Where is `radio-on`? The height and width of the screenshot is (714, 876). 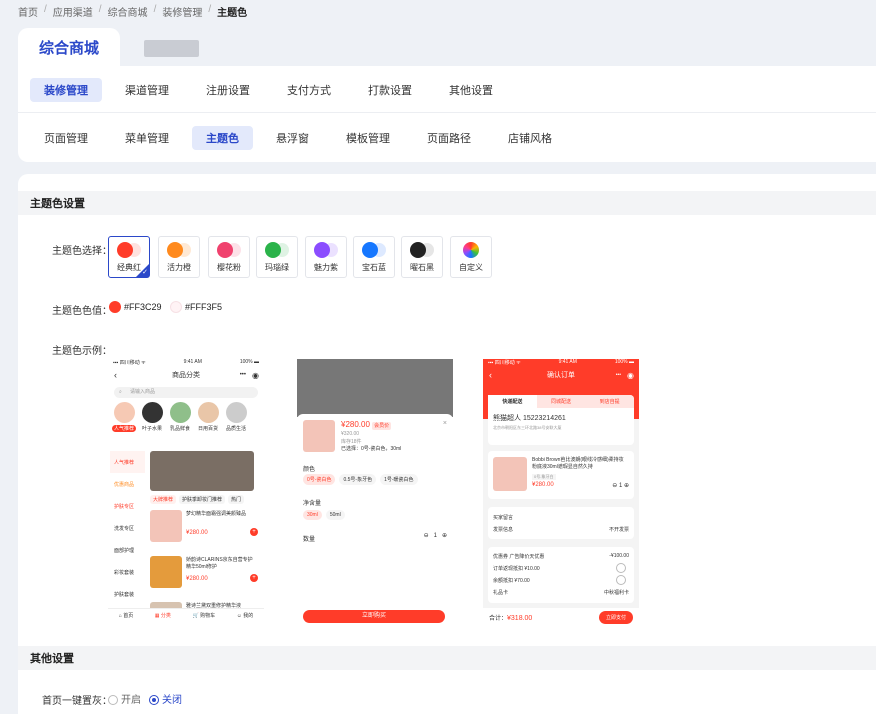
radio-on is located at coordinates (113, 700).